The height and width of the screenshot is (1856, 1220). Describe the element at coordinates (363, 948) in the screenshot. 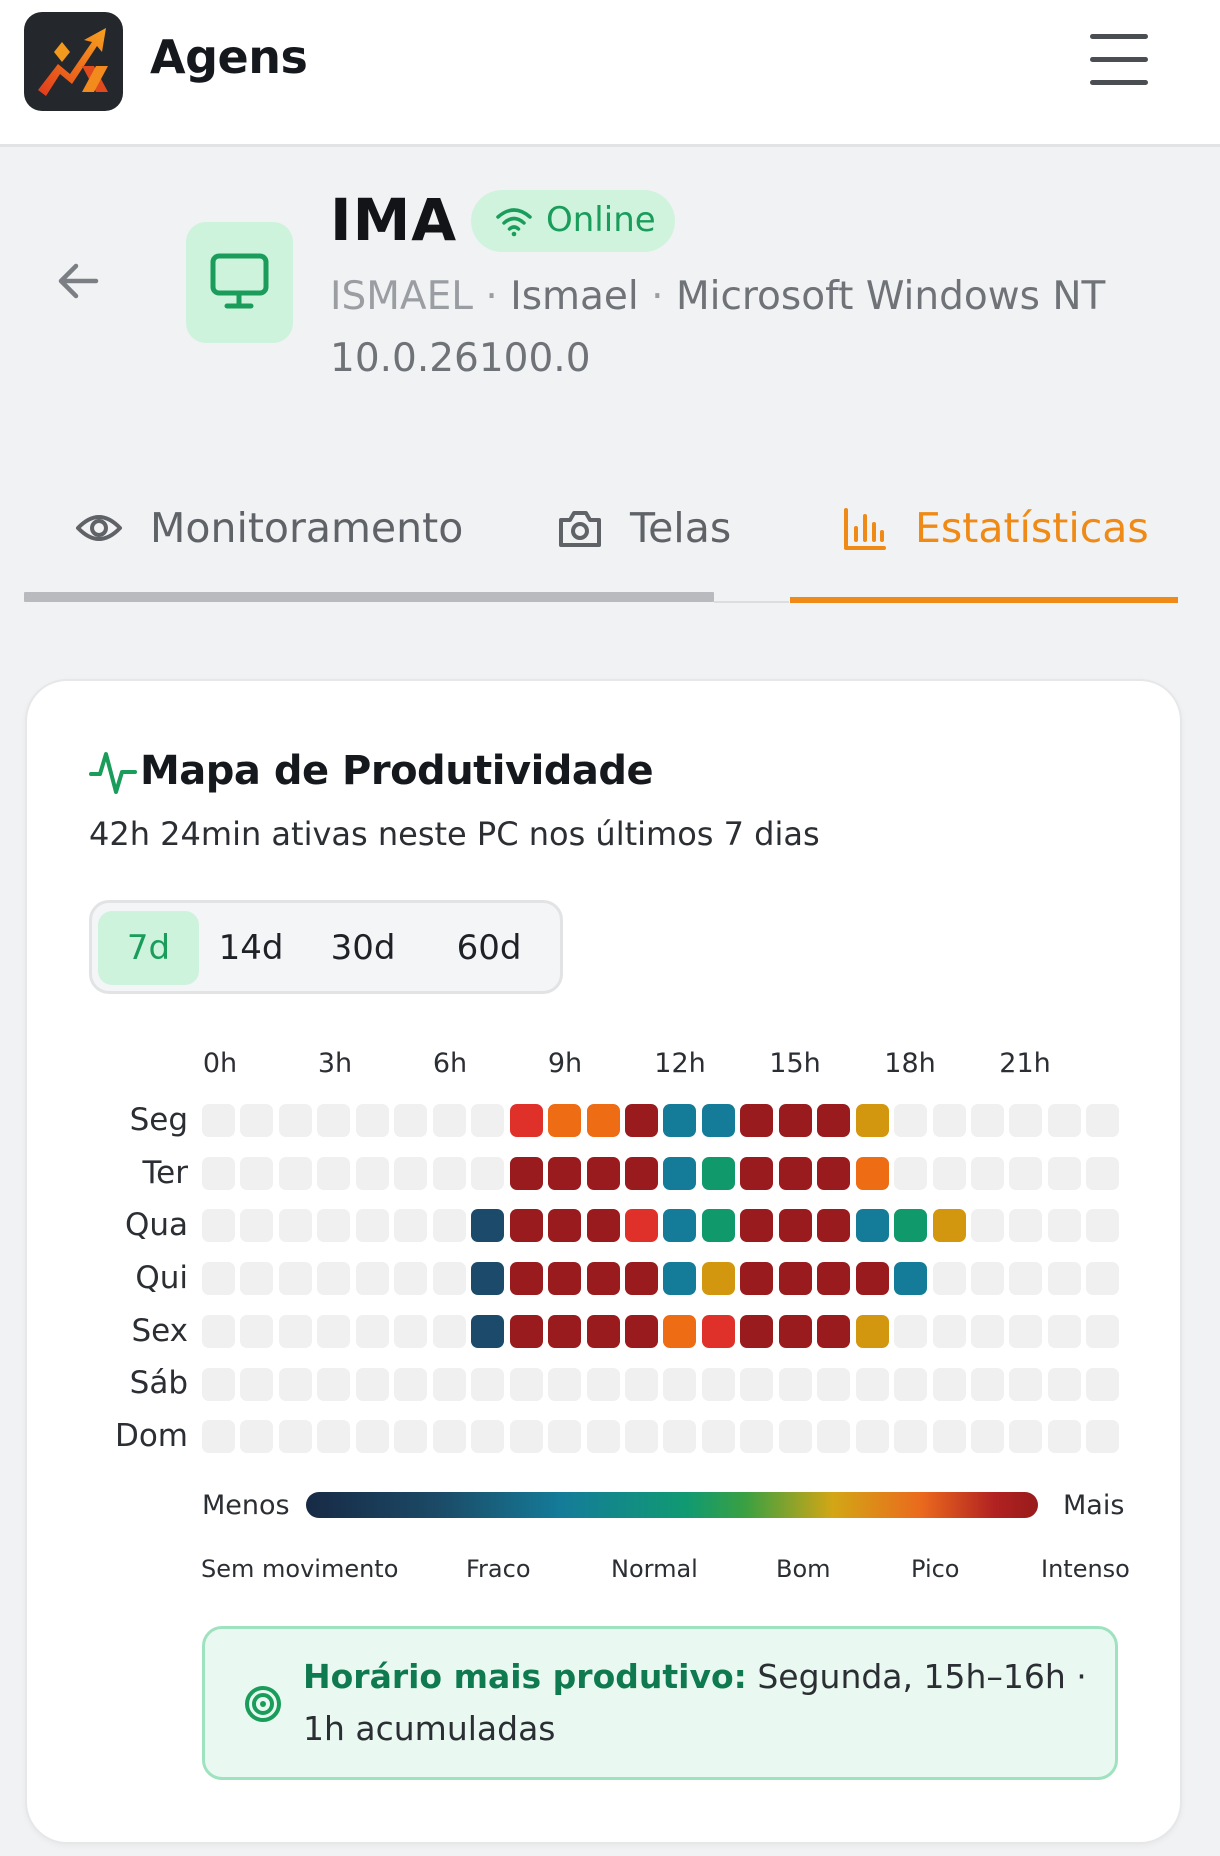

I see `range-30d-button: 30d` at that location.